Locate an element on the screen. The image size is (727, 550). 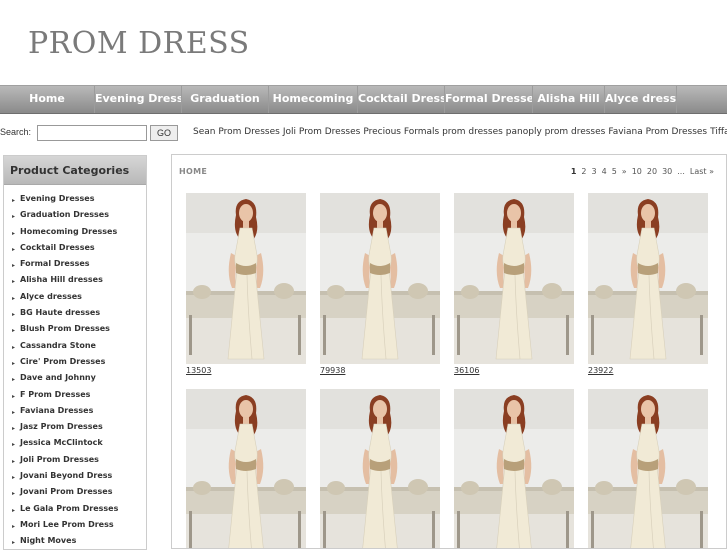
sidebar-item: ▸ Evening Dresses is located at coordinates (75, 199).